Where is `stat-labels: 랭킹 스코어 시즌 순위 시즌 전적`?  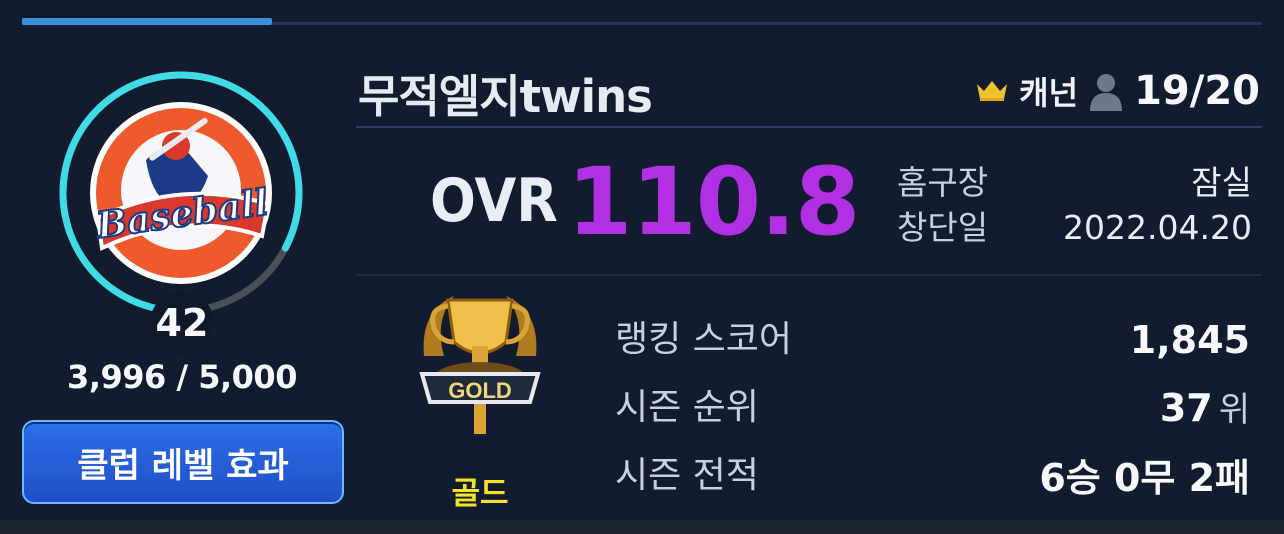 stat-labels: 랭킹 스코어 시즌 순위 시즌 전적 is located at coordinates (703, 408).